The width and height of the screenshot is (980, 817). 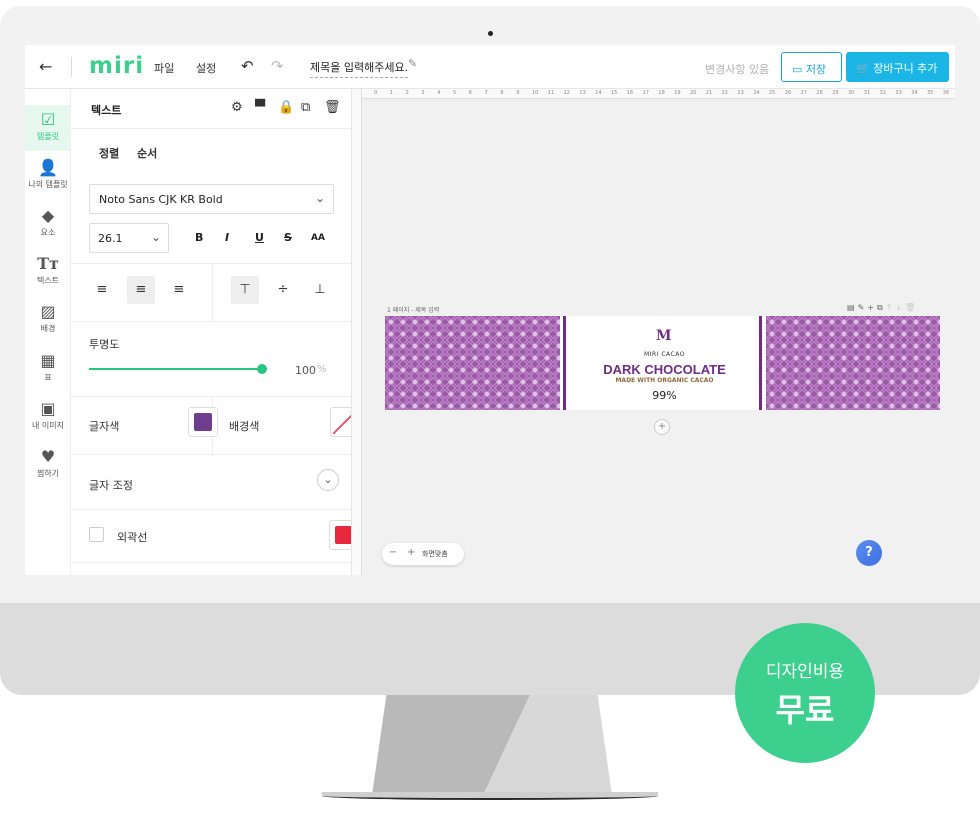 What do you see at coordinates (48, 128) in the screenshot?
I see `sidebar-item-template: ☑ 템플릿` at bounding box center [48, 128].